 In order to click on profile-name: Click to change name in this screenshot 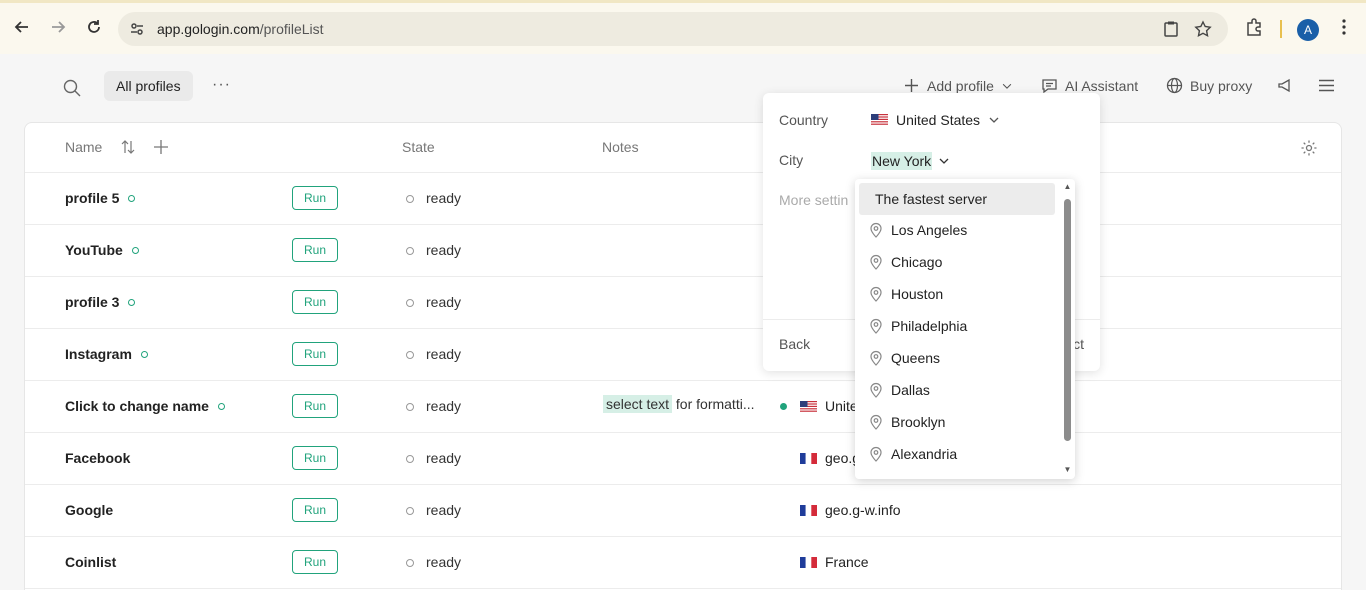, I will do `click(145, 406)`.